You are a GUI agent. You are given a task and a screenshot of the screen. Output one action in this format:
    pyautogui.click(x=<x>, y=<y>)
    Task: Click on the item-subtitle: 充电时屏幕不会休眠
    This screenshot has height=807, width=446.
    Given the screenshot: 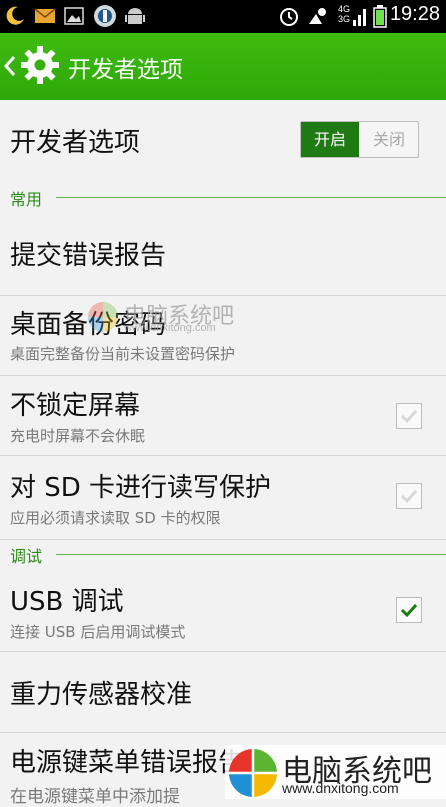 What is the action you would take?
    pyautogui.click(x=78, y=436)
    